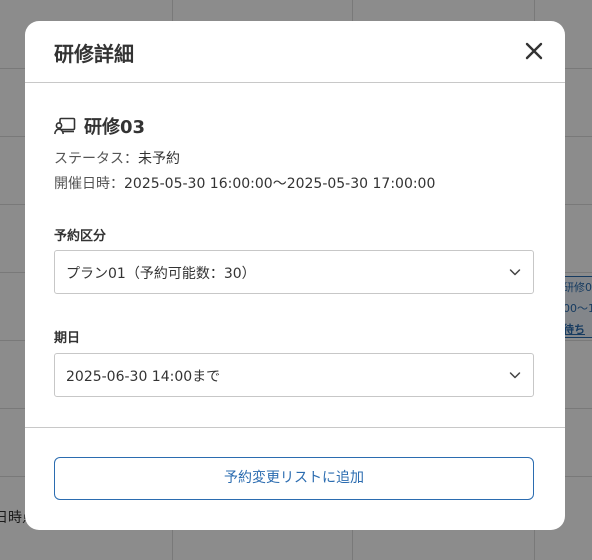  I want to click on modal-header: 研修詳細, so click(295, 52).